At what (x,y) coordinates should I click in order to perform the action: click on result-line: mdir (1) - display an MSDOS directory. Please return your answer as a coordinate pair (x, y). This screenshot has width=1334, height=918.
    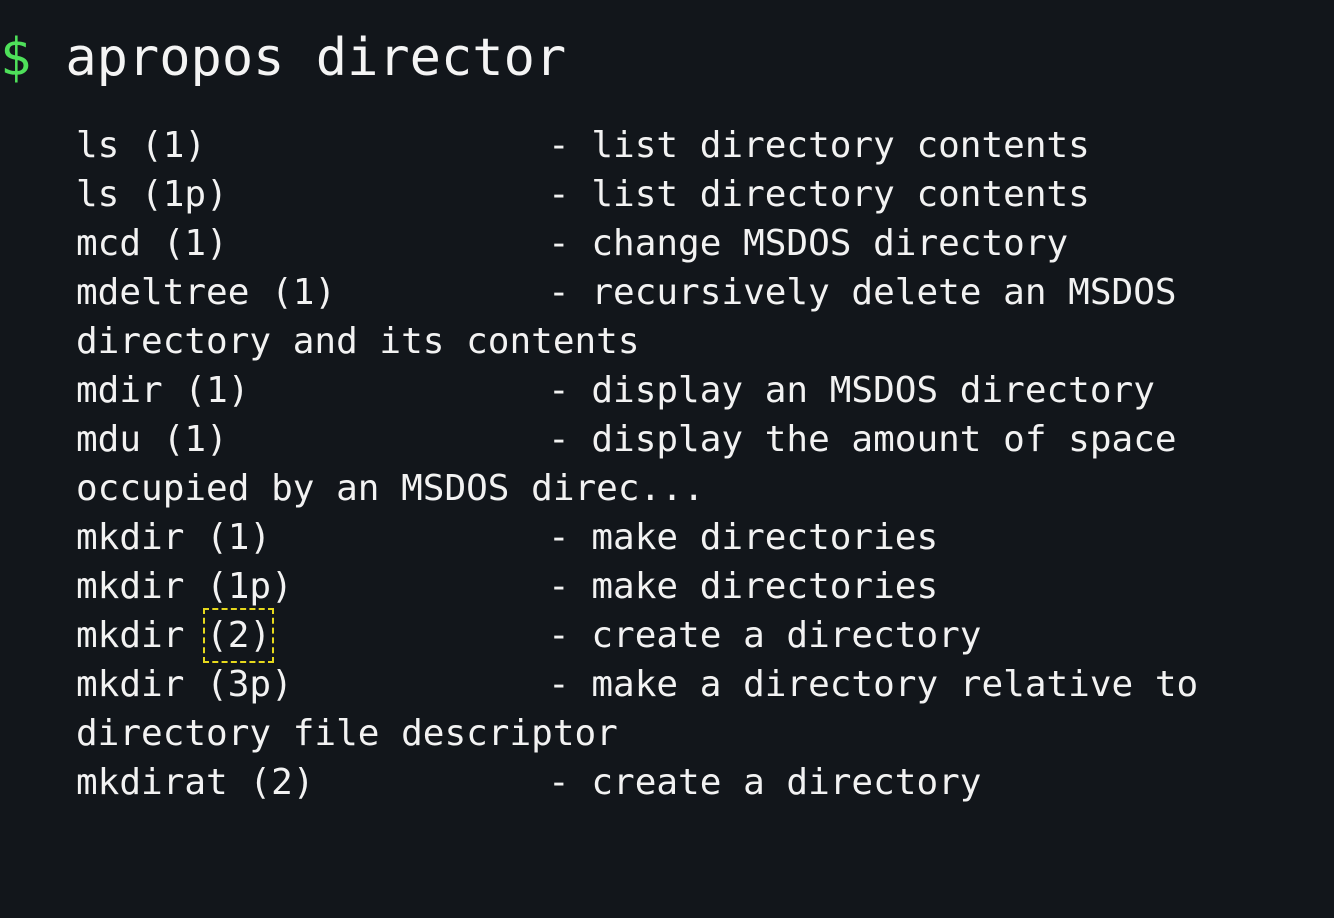
    Looking at the image, I should click on (696, 390).